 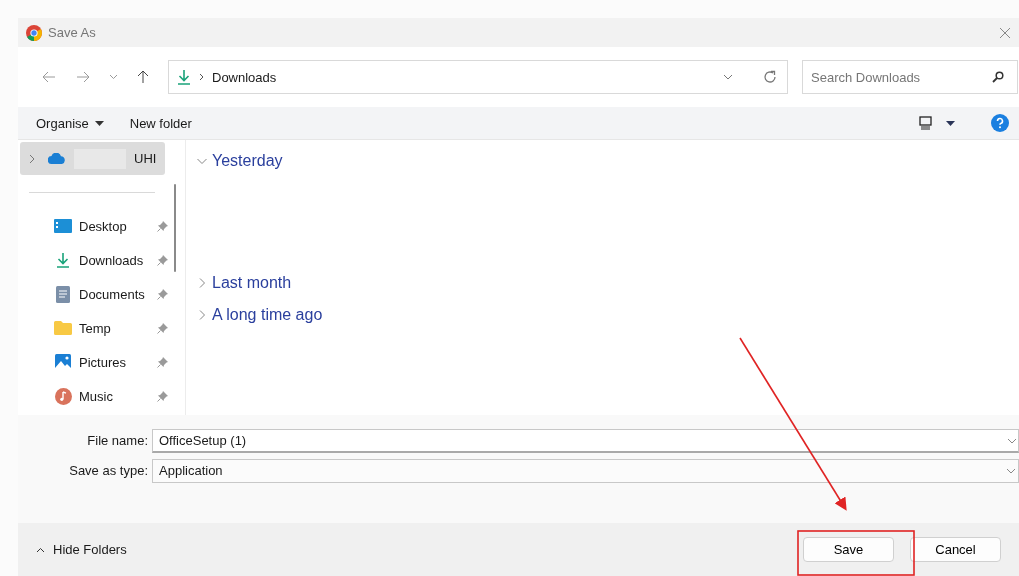 I want to click on file-name-field: OfficeSetup (1), so click(x=585, y=440).